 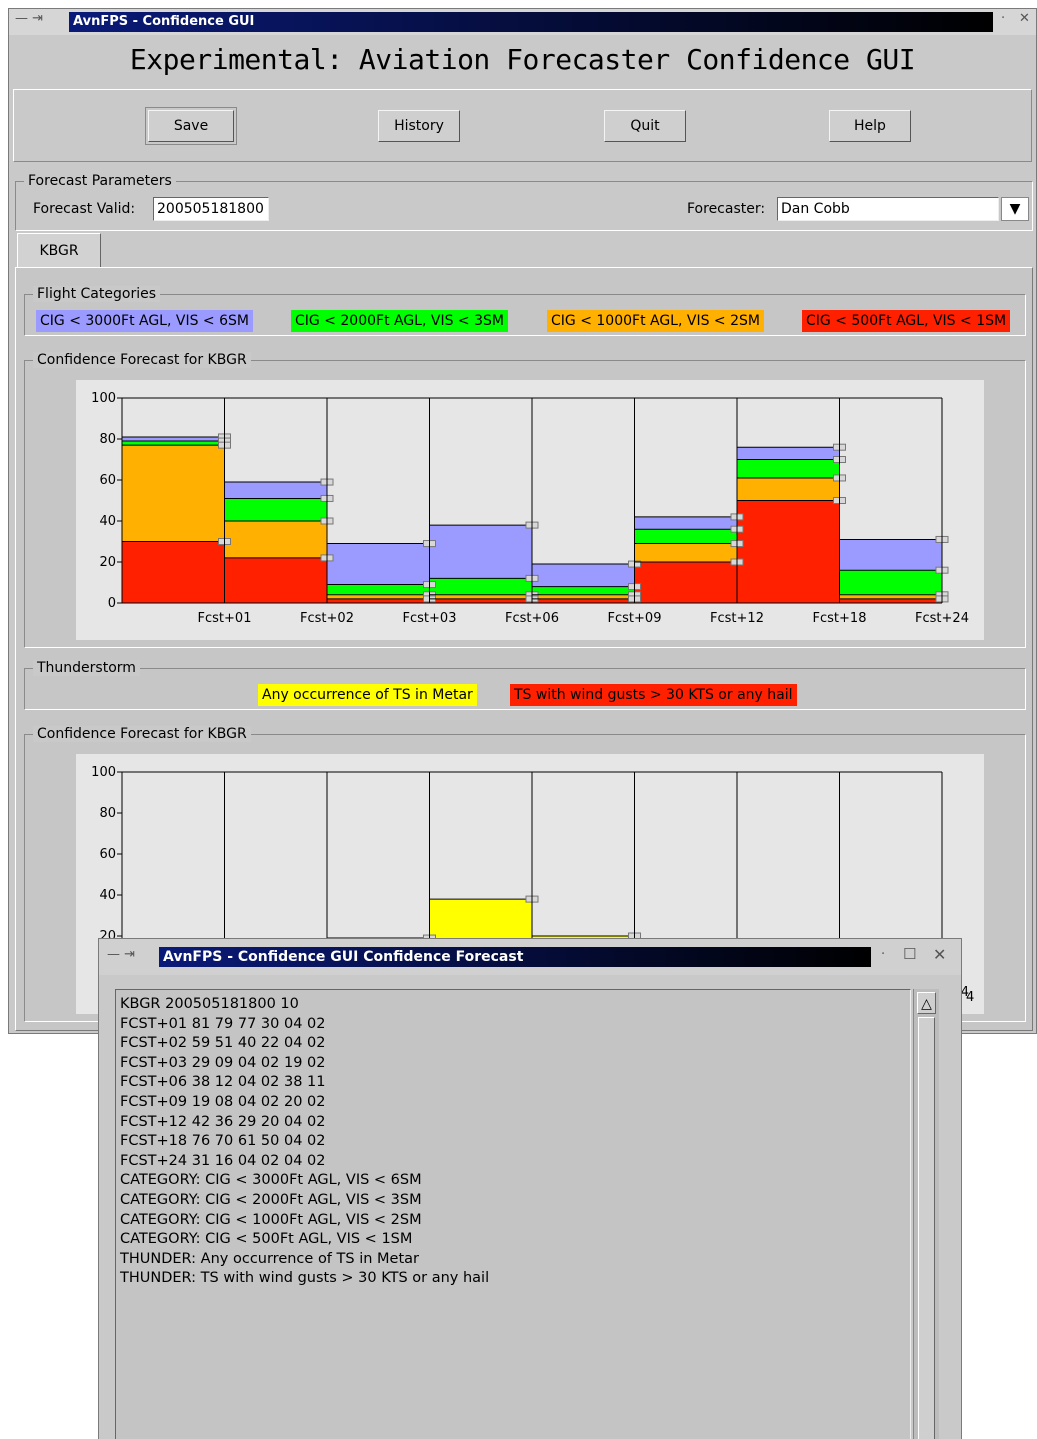 What do you see at coordinates (726, 209) in the screenshot?
I see `forecaster-label: Forecaster:` at bounding box center [726, 209].